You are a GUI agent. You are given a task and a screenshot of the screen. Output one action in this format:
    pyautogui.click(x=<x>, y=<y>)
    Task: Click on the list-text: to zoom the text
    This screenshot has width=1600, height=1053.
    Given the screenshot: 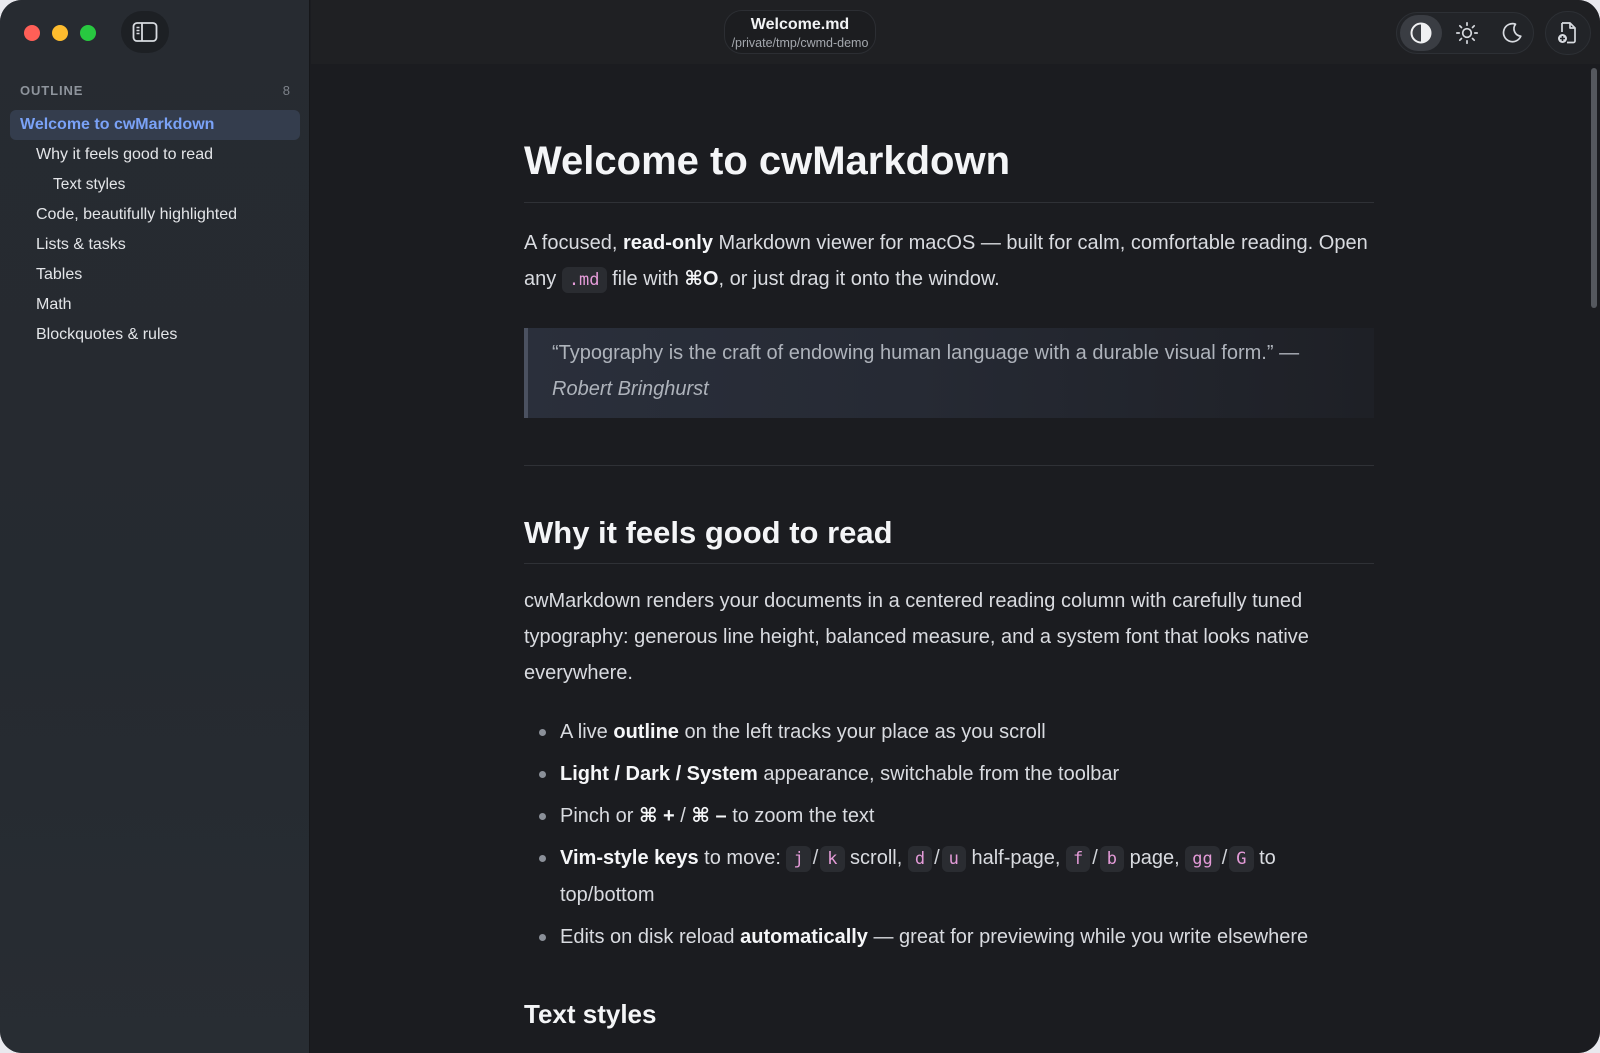 What is the action you would take?
    pyautogui.click(x=800, y=816)
    